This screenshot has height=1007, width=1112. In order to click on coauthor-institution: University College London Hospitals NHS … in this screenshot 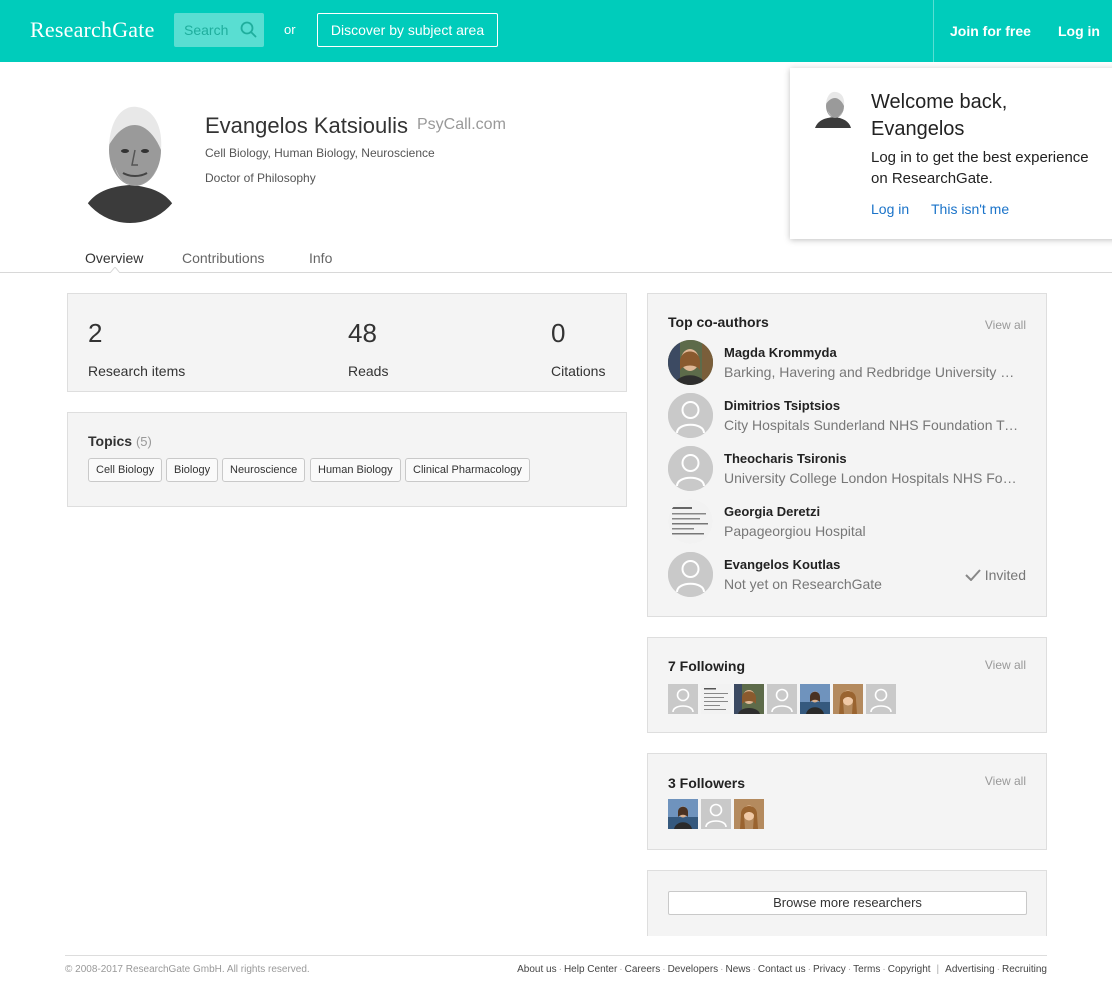, I will do `click(871, 478)`.